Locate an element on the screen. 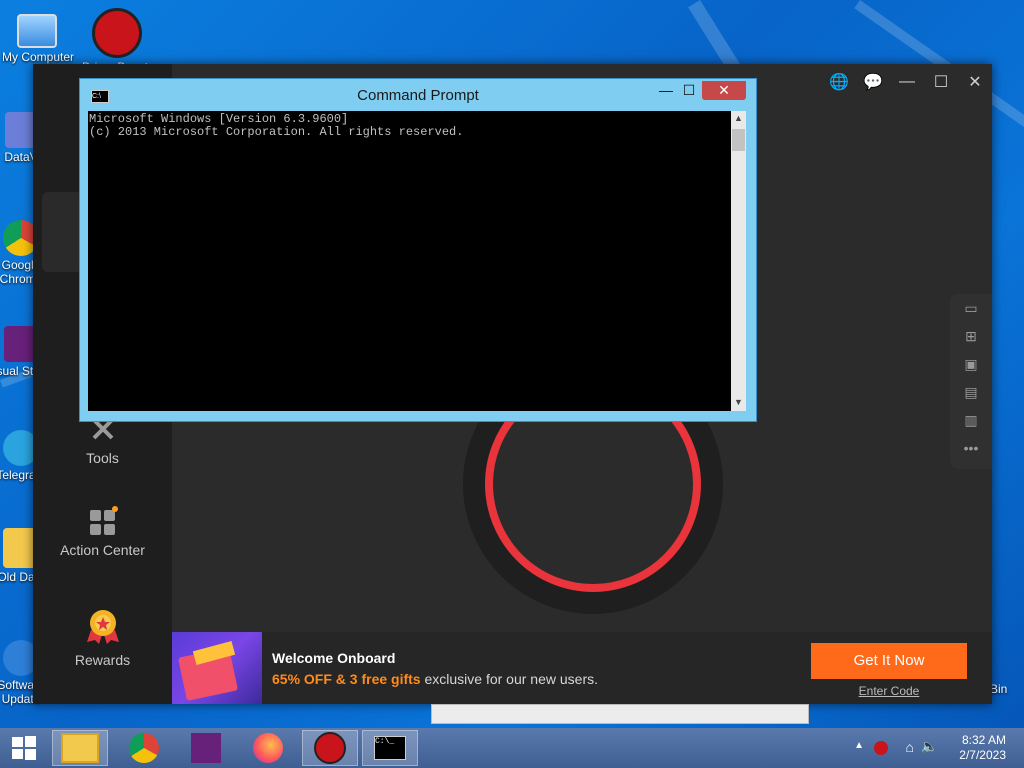 This screenshot has width=1024, height=768. clock: 8:32 AM 2/7/2023 is located at coordinates (982, 748).